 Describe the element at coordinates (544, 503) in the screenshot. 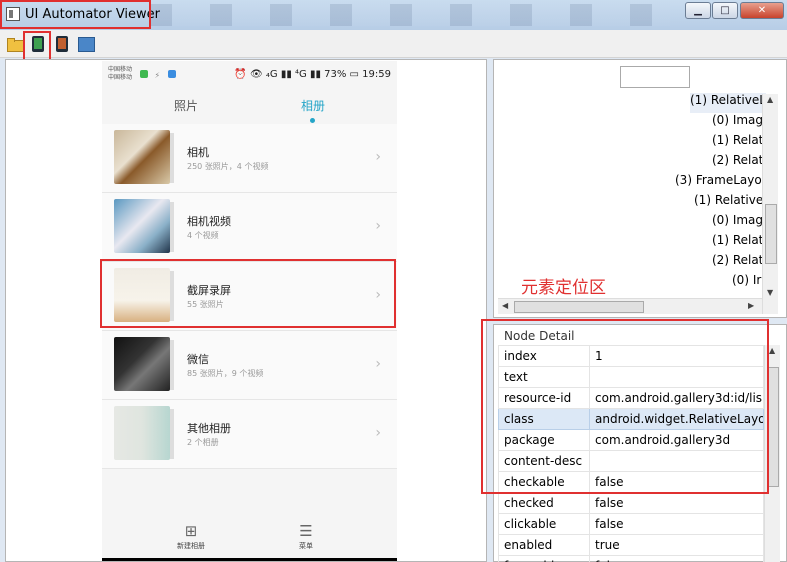

I see `detail-key: checked` at that location.